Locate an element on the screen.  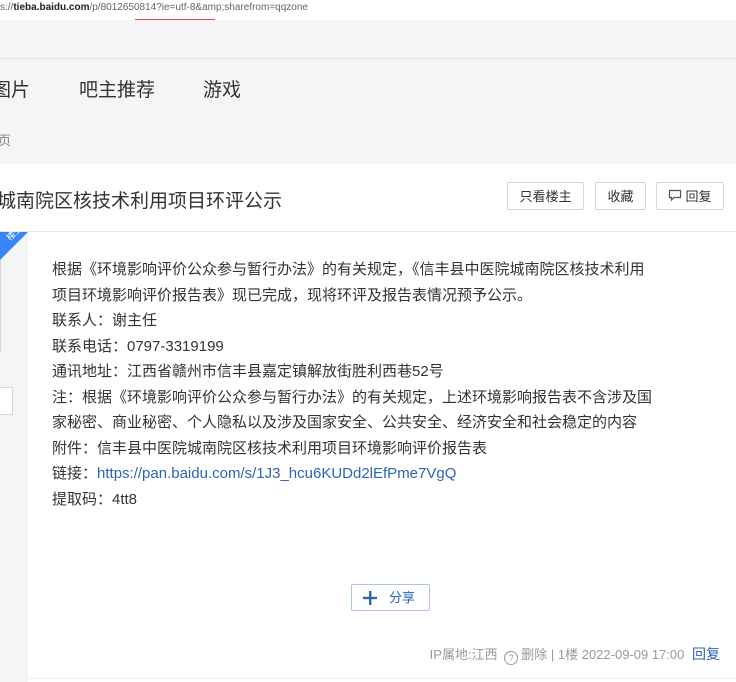
reply-button: 回复 is located at coordinates (690, 196).